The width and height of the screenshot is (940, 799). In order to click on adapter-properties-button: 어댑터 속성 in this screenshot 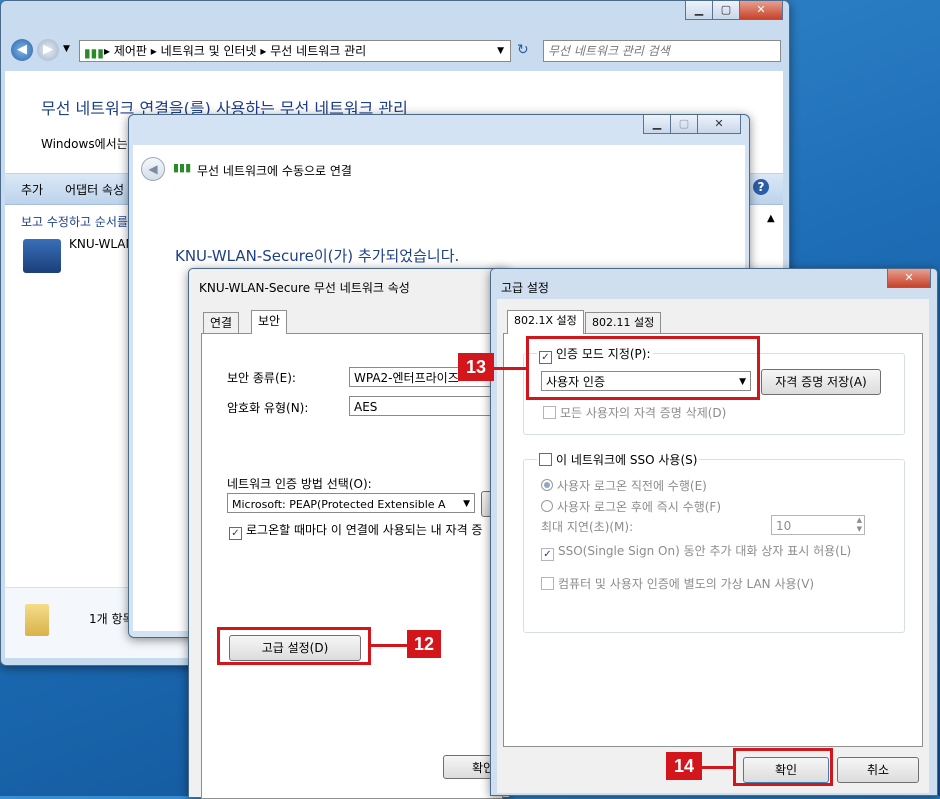, I will do `click(94, 189)`.